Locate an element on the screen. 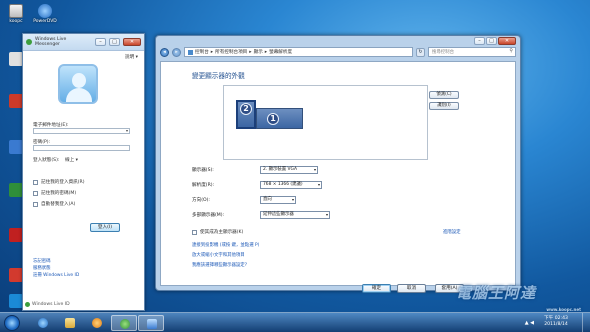 The height and width of the screenshot is (332, 590). media-player-icon is located at coordinates (97, 323).